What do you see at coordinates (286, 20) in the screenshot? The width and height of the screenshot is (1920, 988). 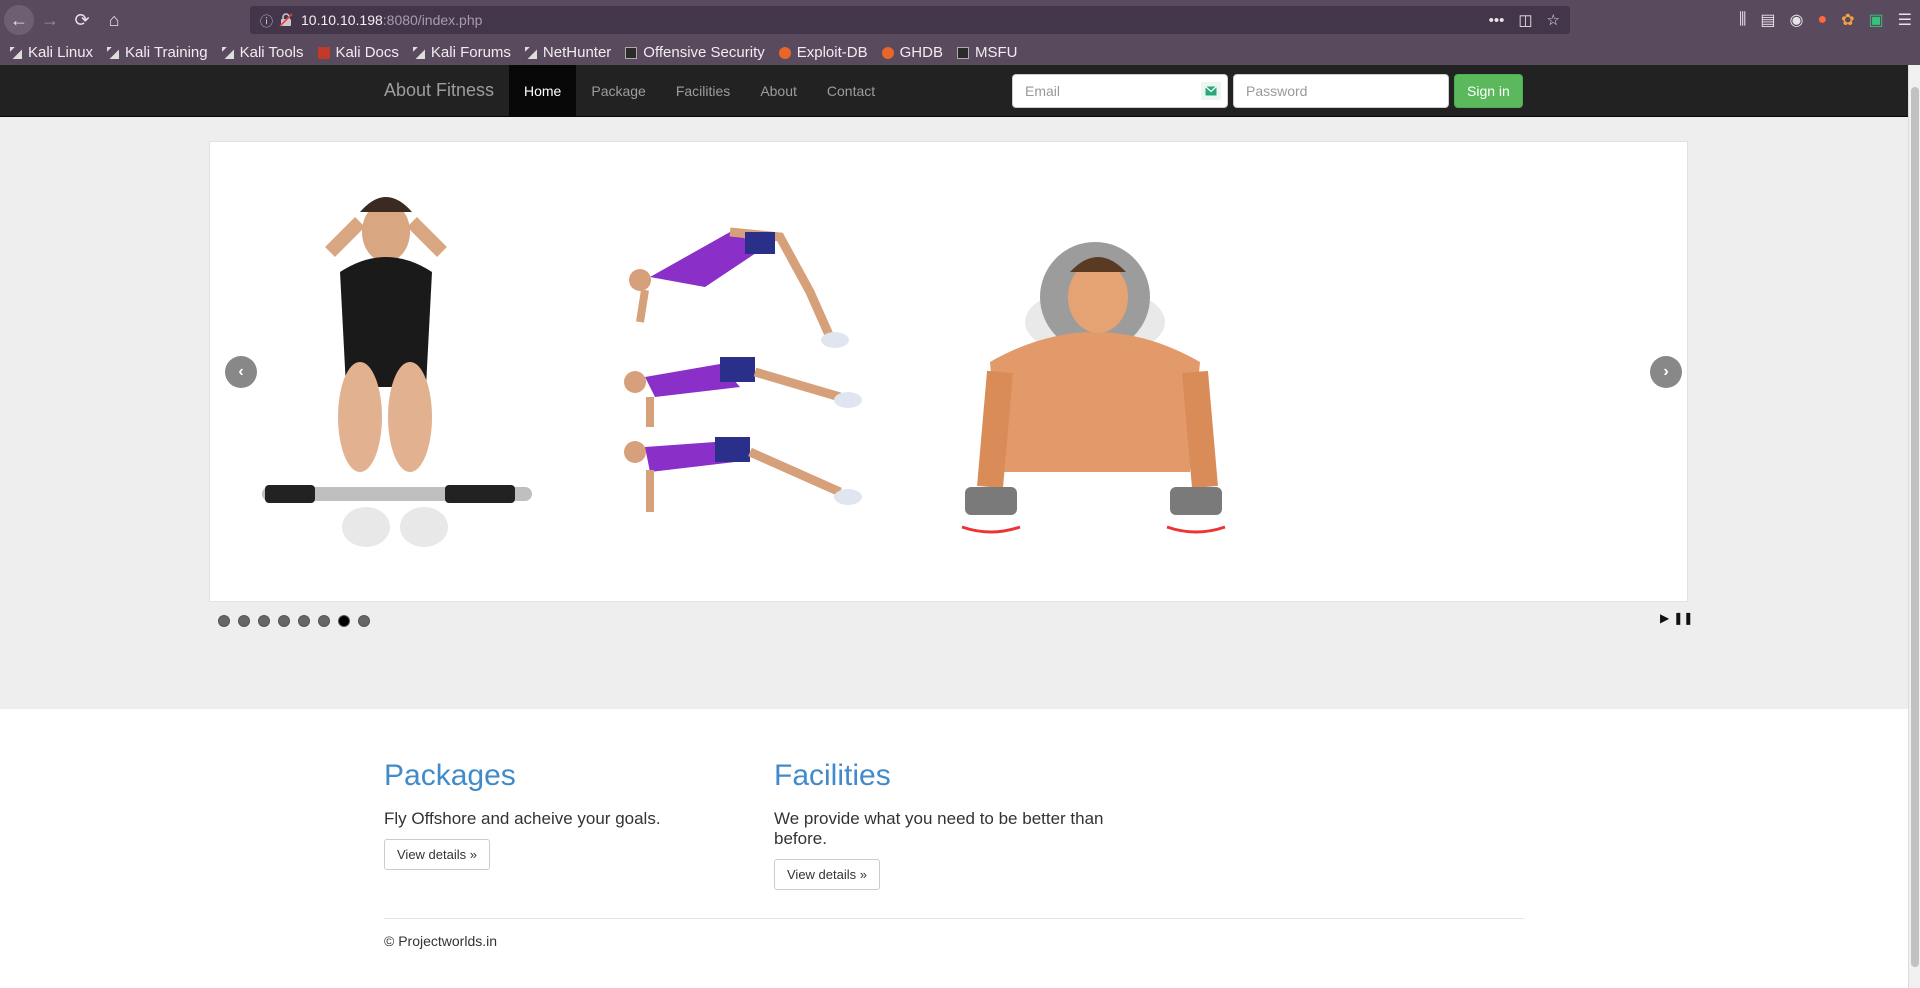 I see `insecure-lock-icon` at bounding box center [286, 20].